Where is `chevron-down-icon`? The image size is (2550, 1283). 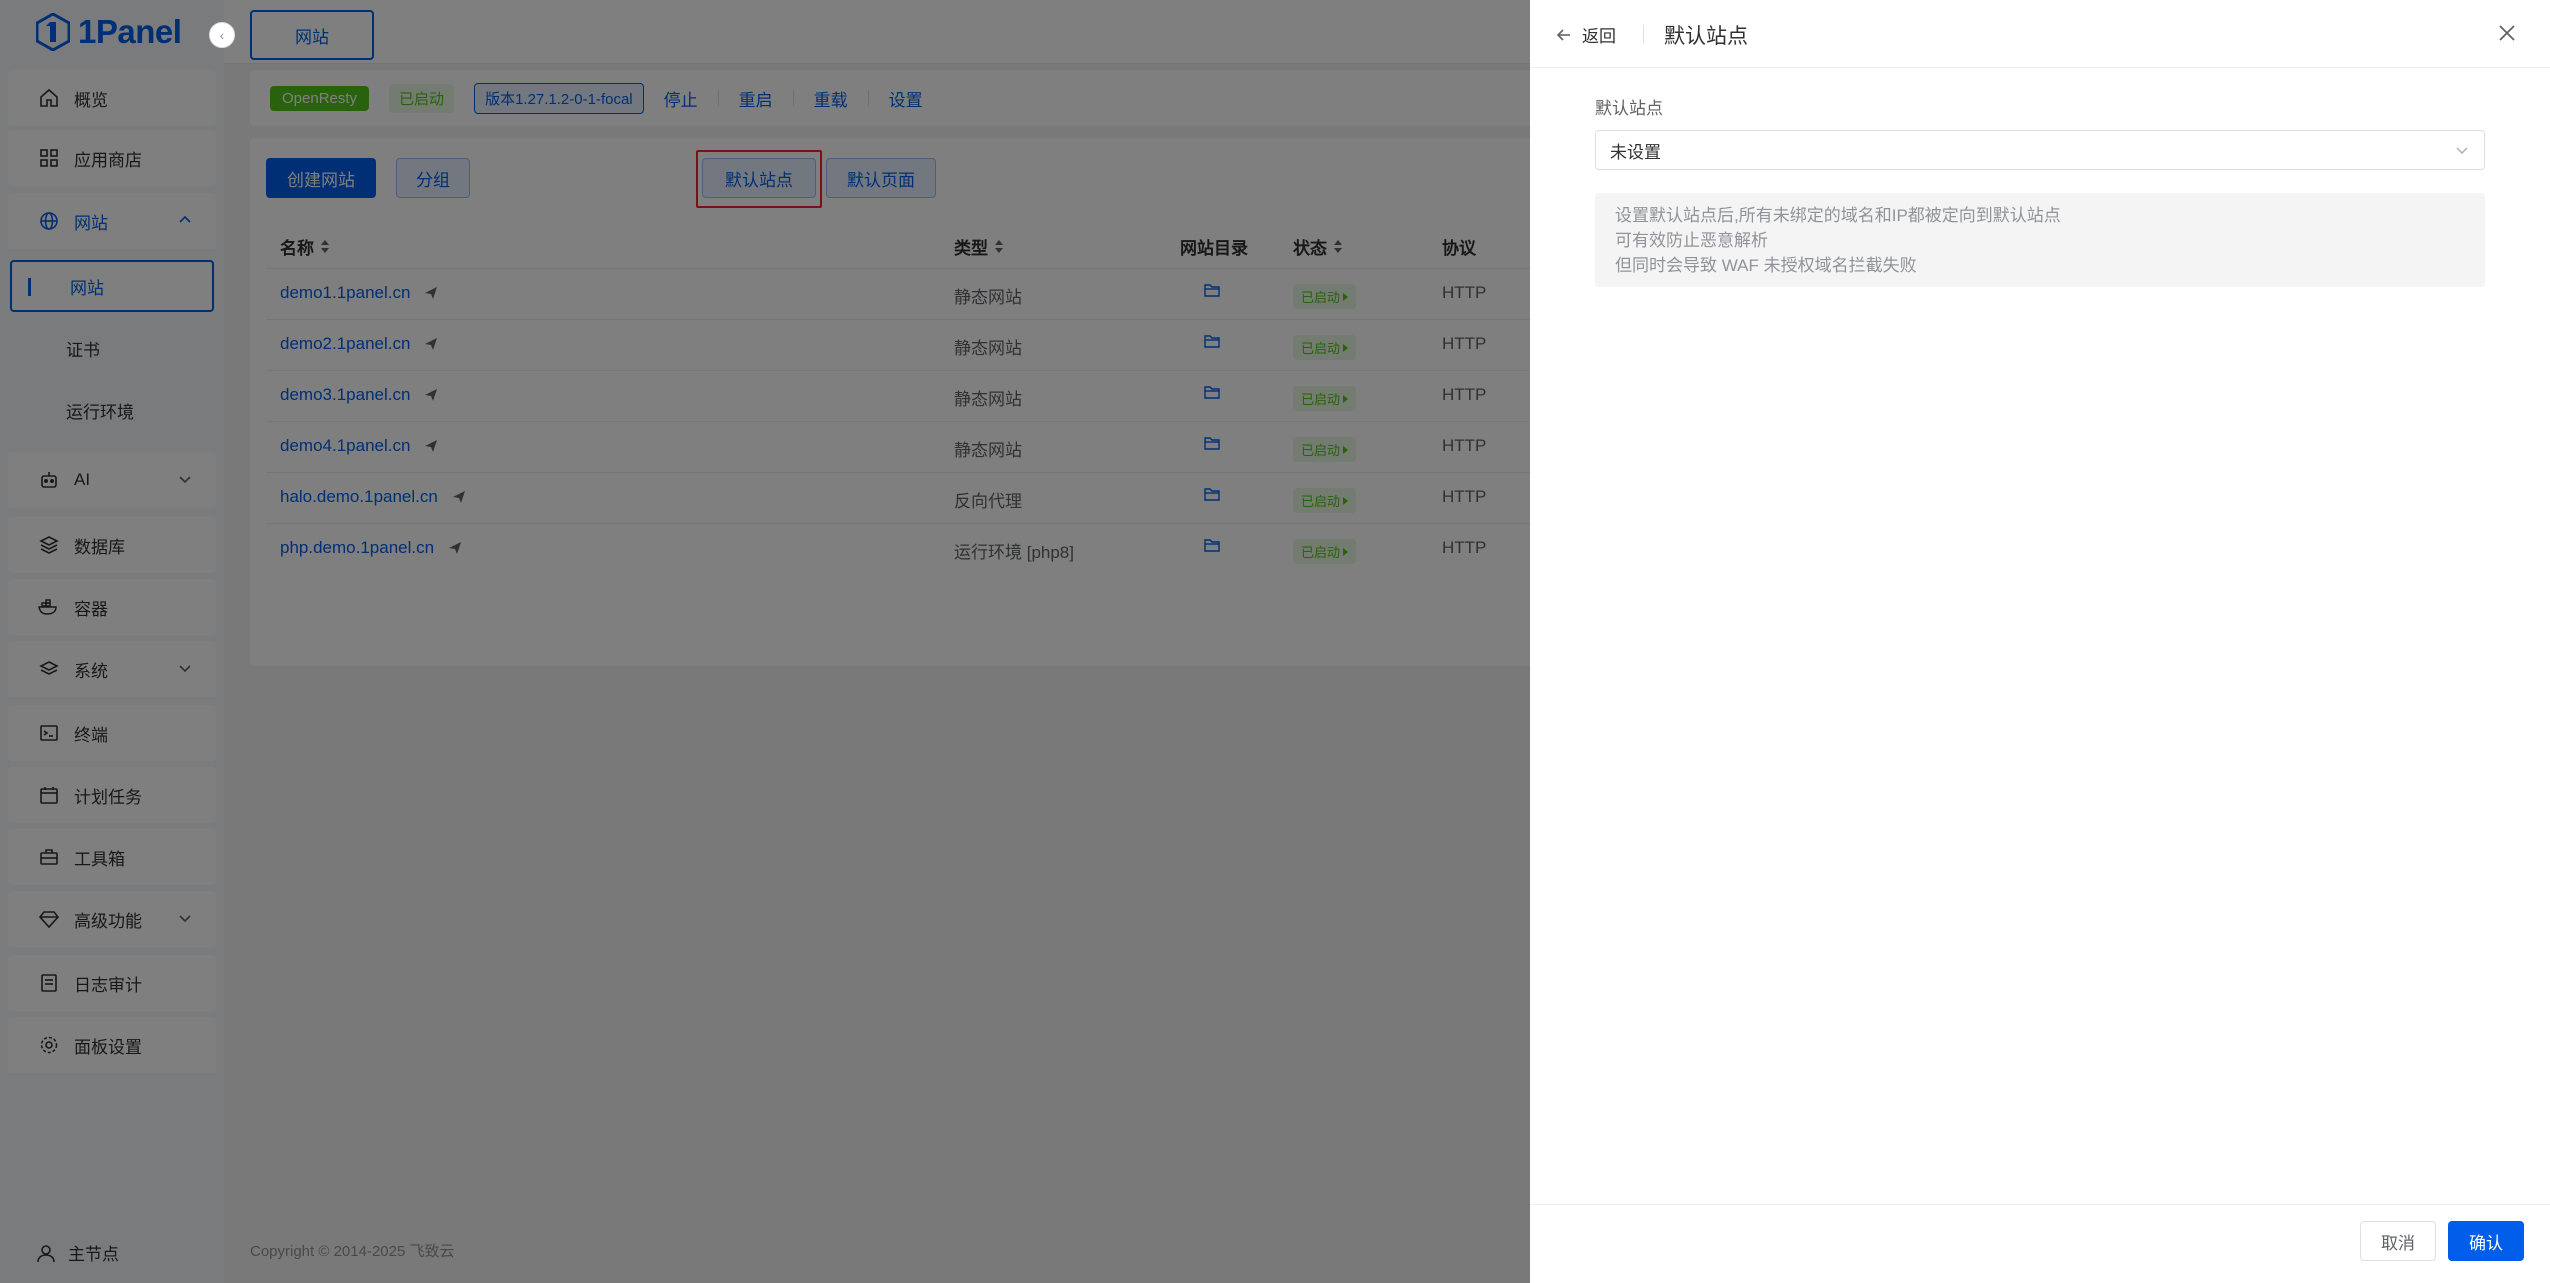 chevron-down-icon is located at coordinates (2462, 150).